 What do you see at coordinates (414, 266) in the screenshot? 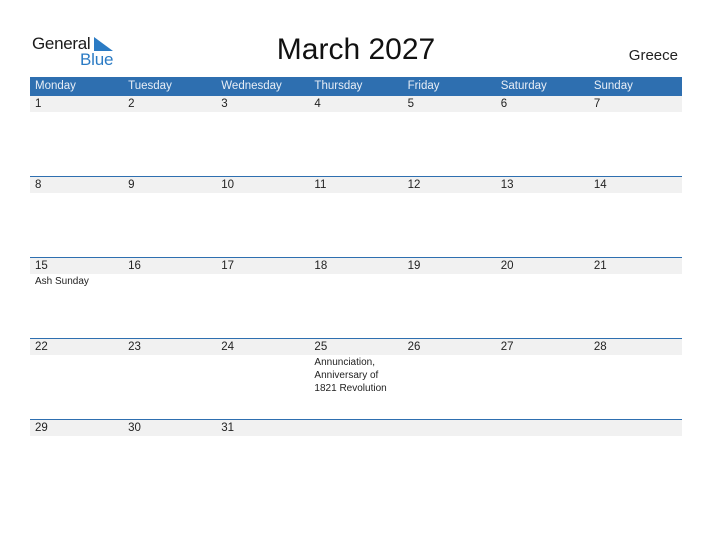
I see `day-number: 19` at bounding box center [414, 266].